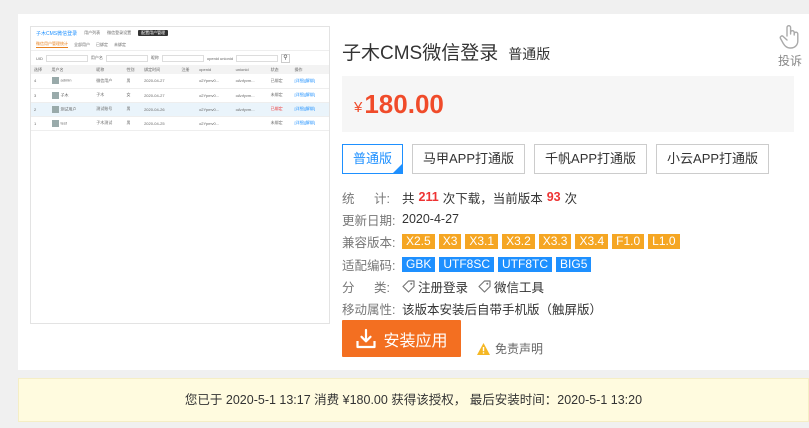 The height and width of the screenshot is (428, 809). I want to click on category-tag-wechat: 微信工具, so click(511, 286).